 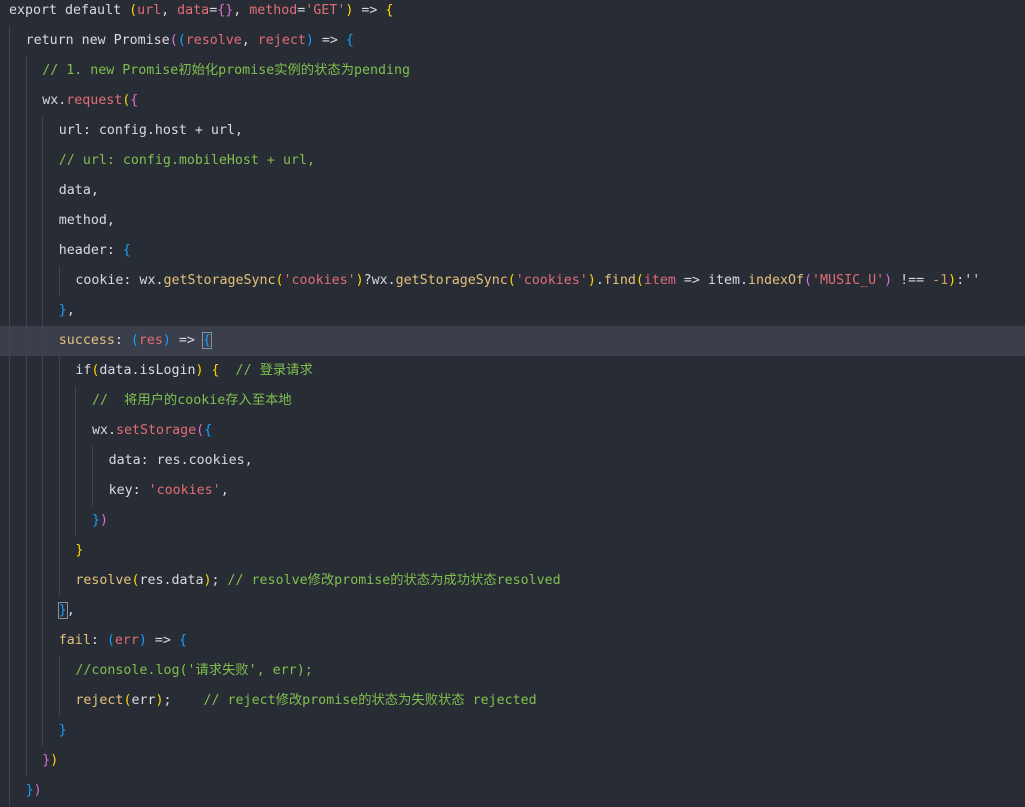 What do you see at coordinates (512, 491) in the screenshot?
I see `code-line: key: 'cookies',` at bounding box center [512, 491].